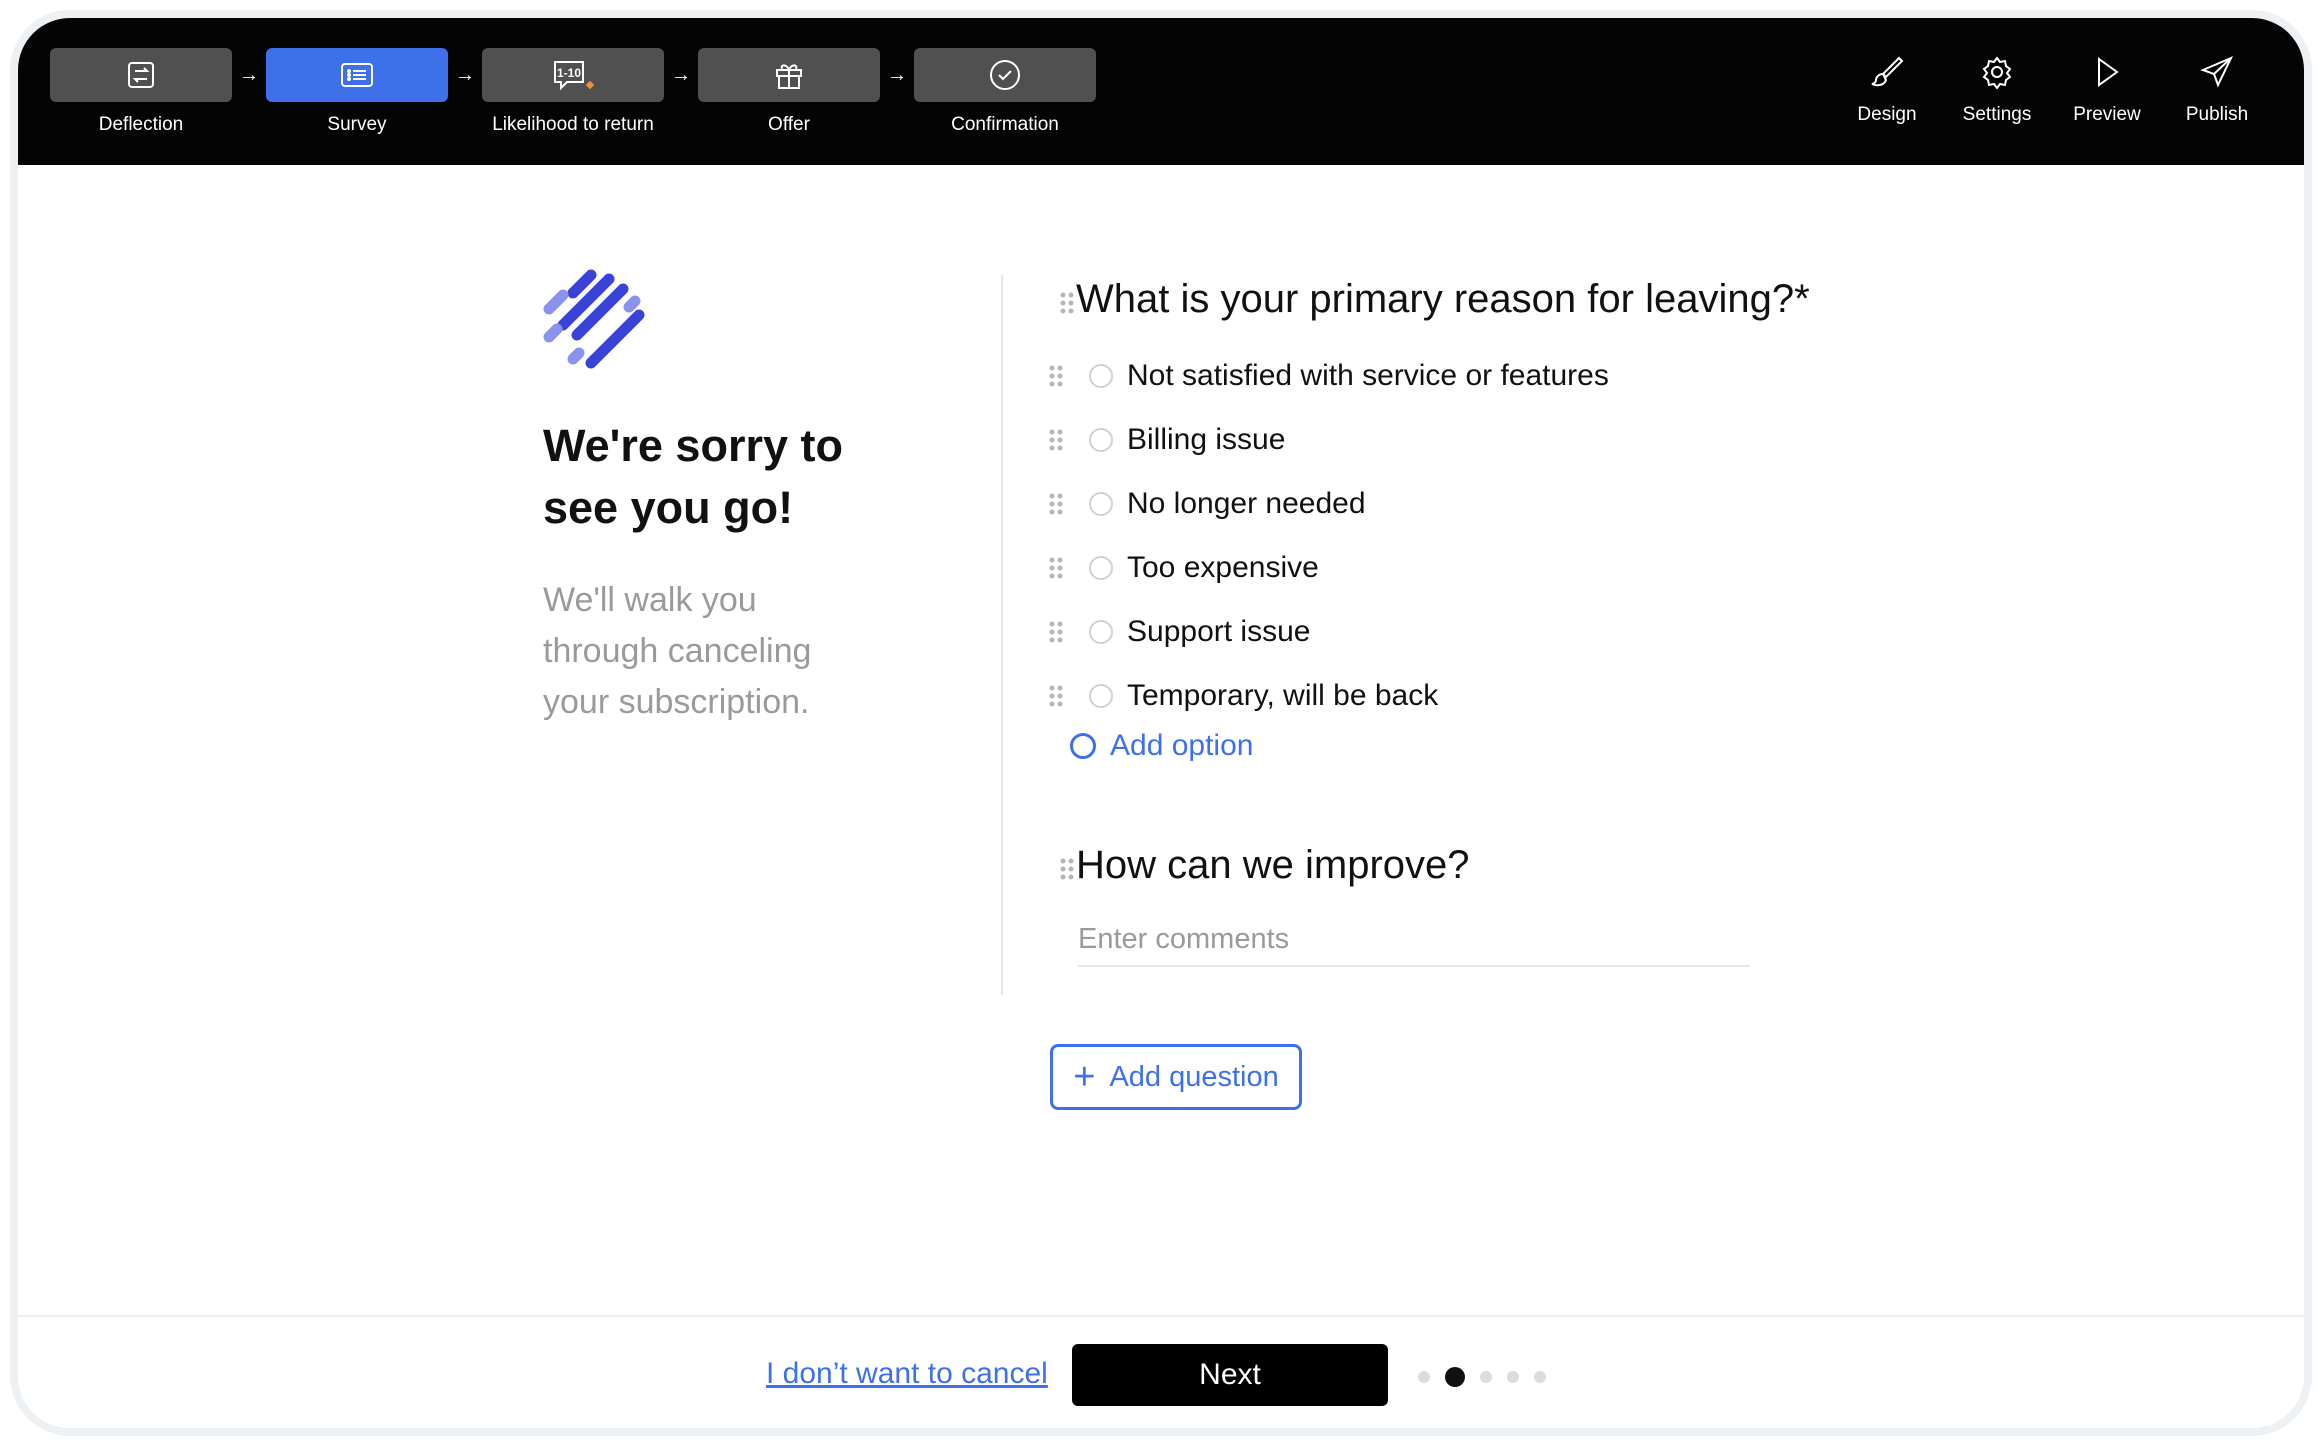 The image size is (2318, 1444). Describe the element at coordinates (2217, 72) in the screenshot. I see `send-icon` at that location.